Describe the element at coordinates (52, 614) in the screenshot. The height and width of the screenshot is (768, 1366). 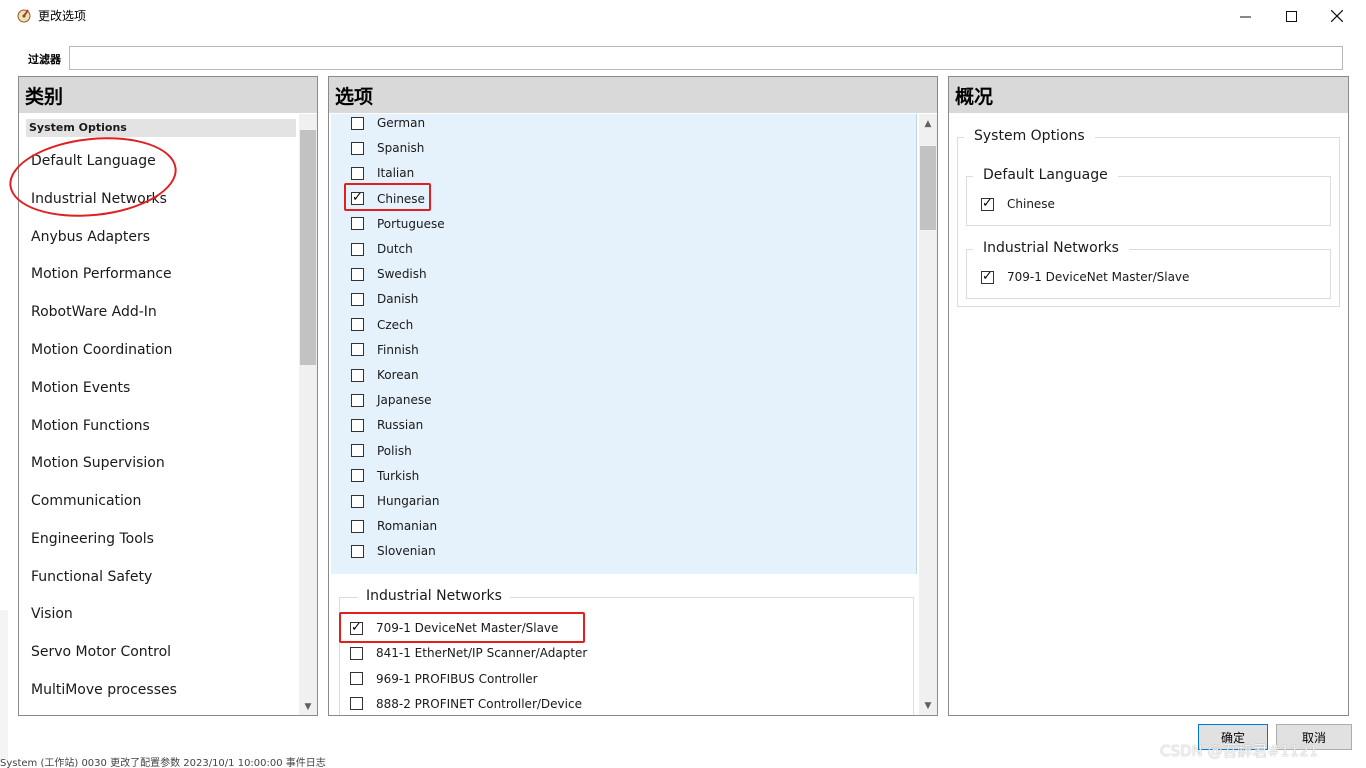
I see `category-item: Vision` at that location.